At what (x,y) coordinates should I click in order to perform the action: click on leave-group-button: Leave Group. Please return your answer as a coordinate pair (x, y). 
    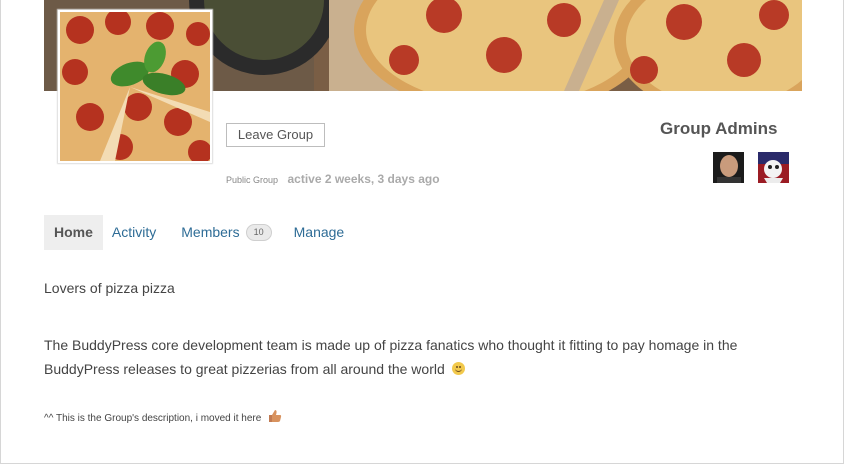
    Looking at the image, I should click on (275, 135).